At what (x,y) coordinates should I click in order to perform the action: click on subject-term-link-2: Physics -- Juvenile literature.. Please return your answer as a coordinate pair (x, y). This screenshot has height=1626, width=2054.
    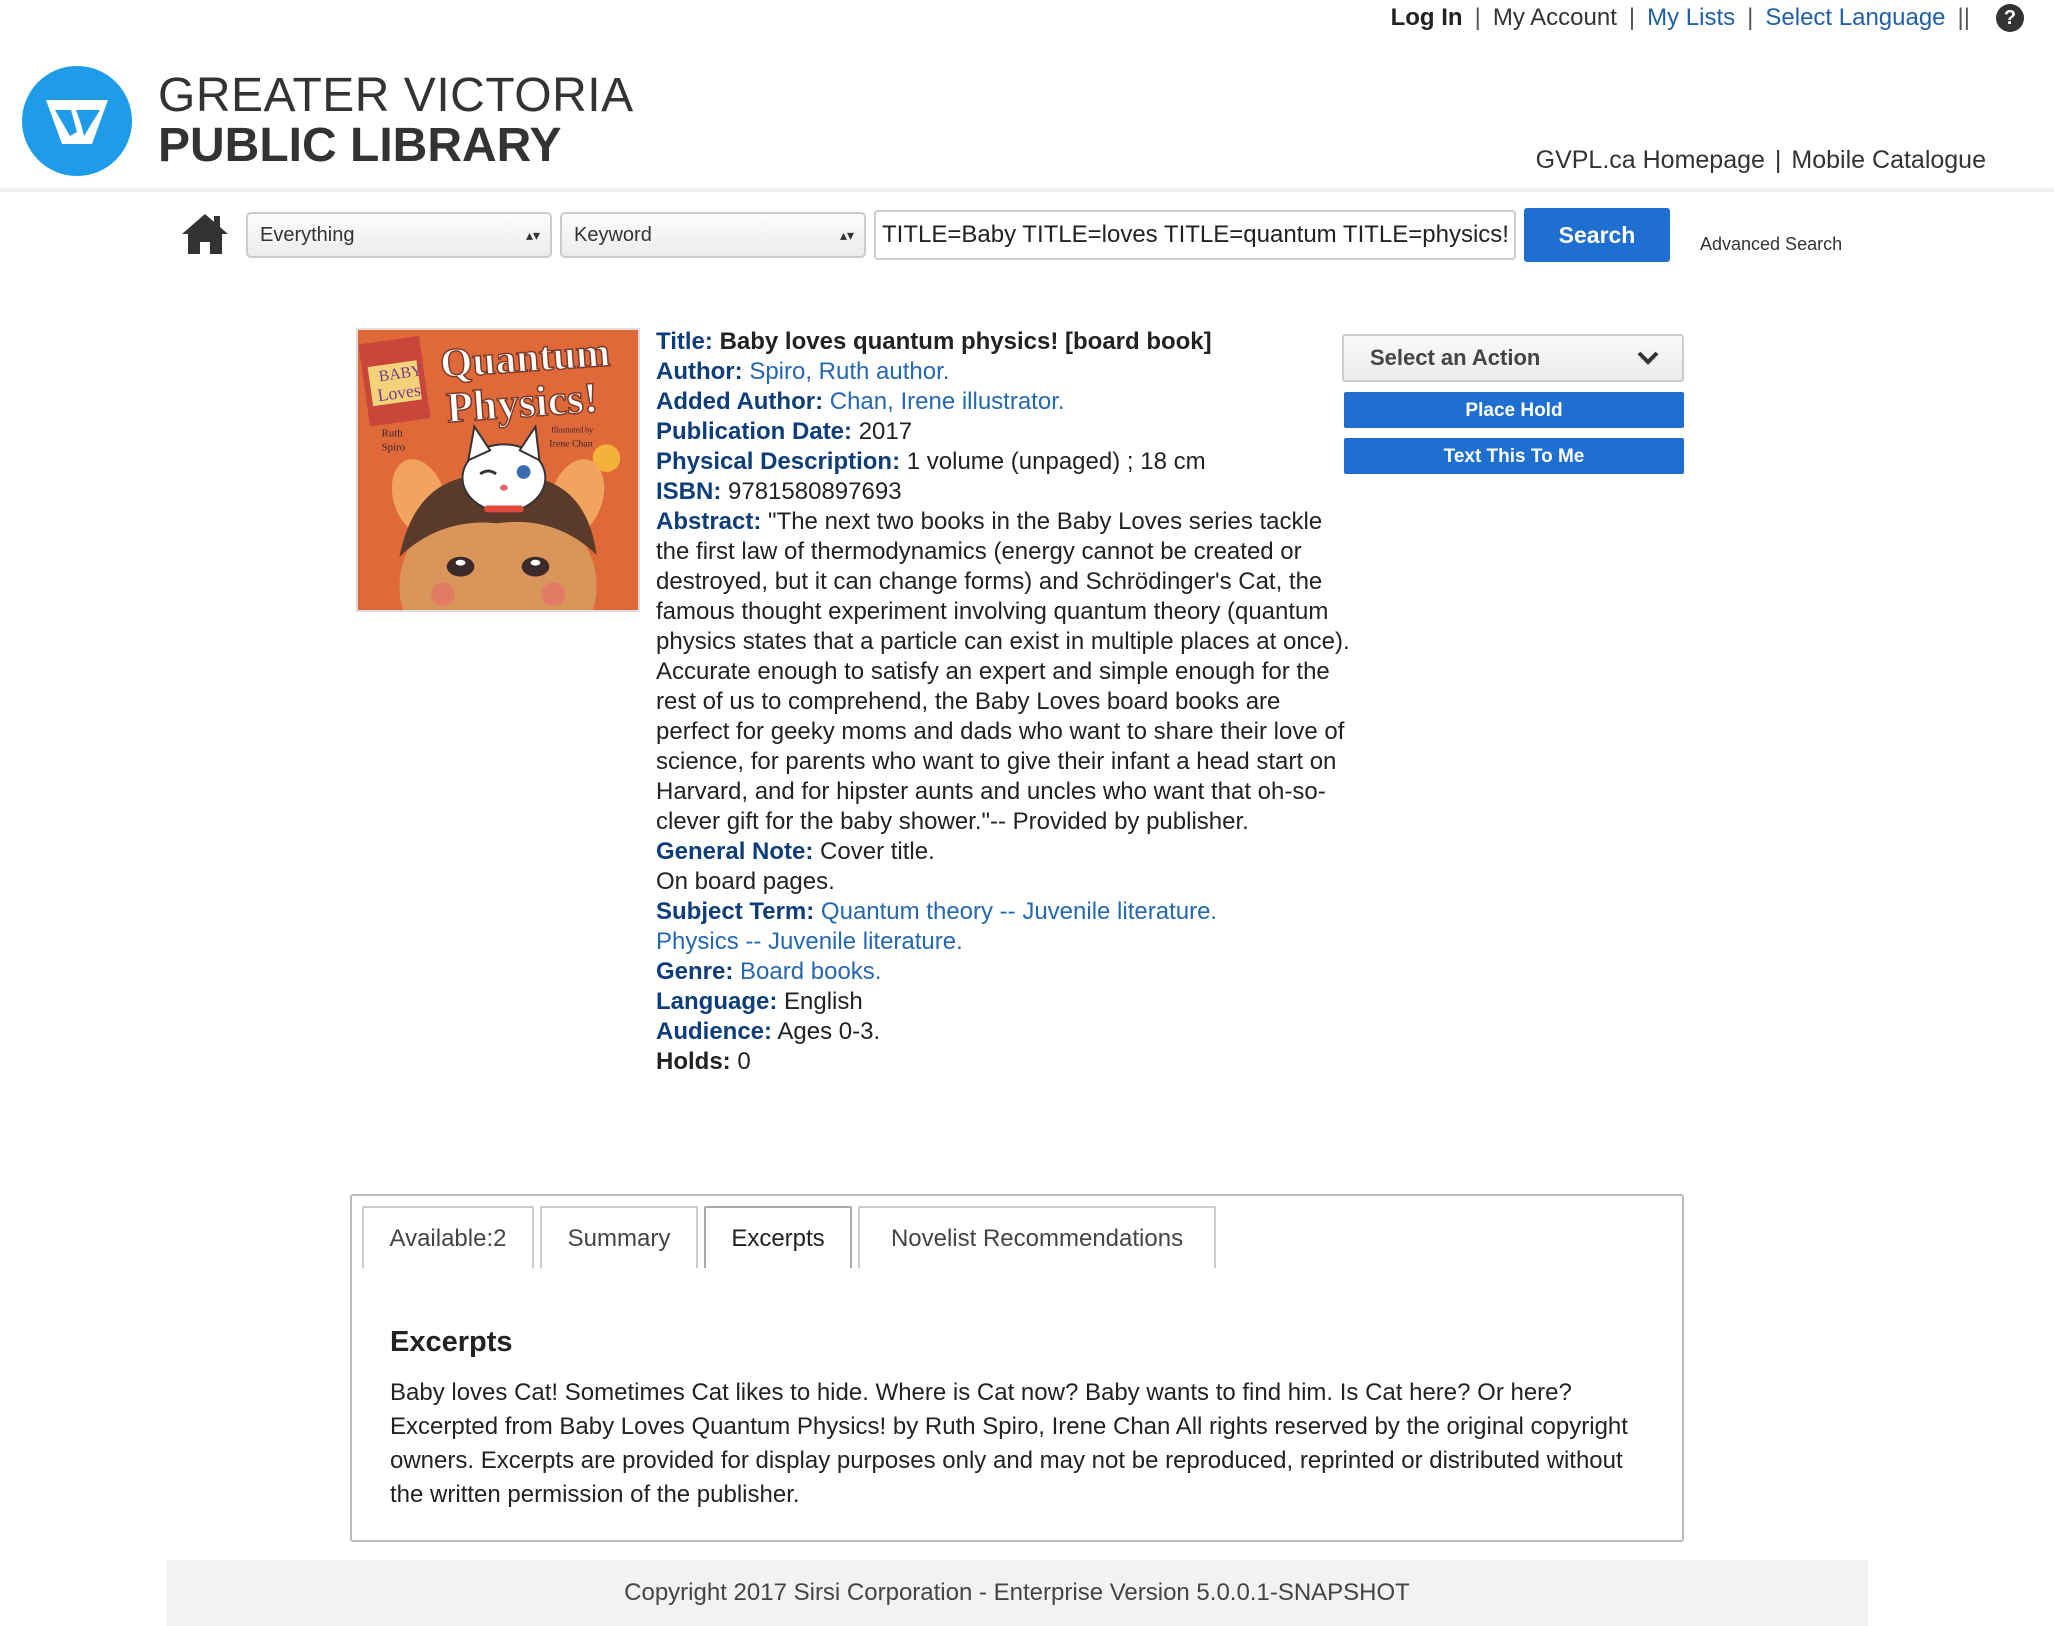
    Looking at the image, I should click on (809, 941).